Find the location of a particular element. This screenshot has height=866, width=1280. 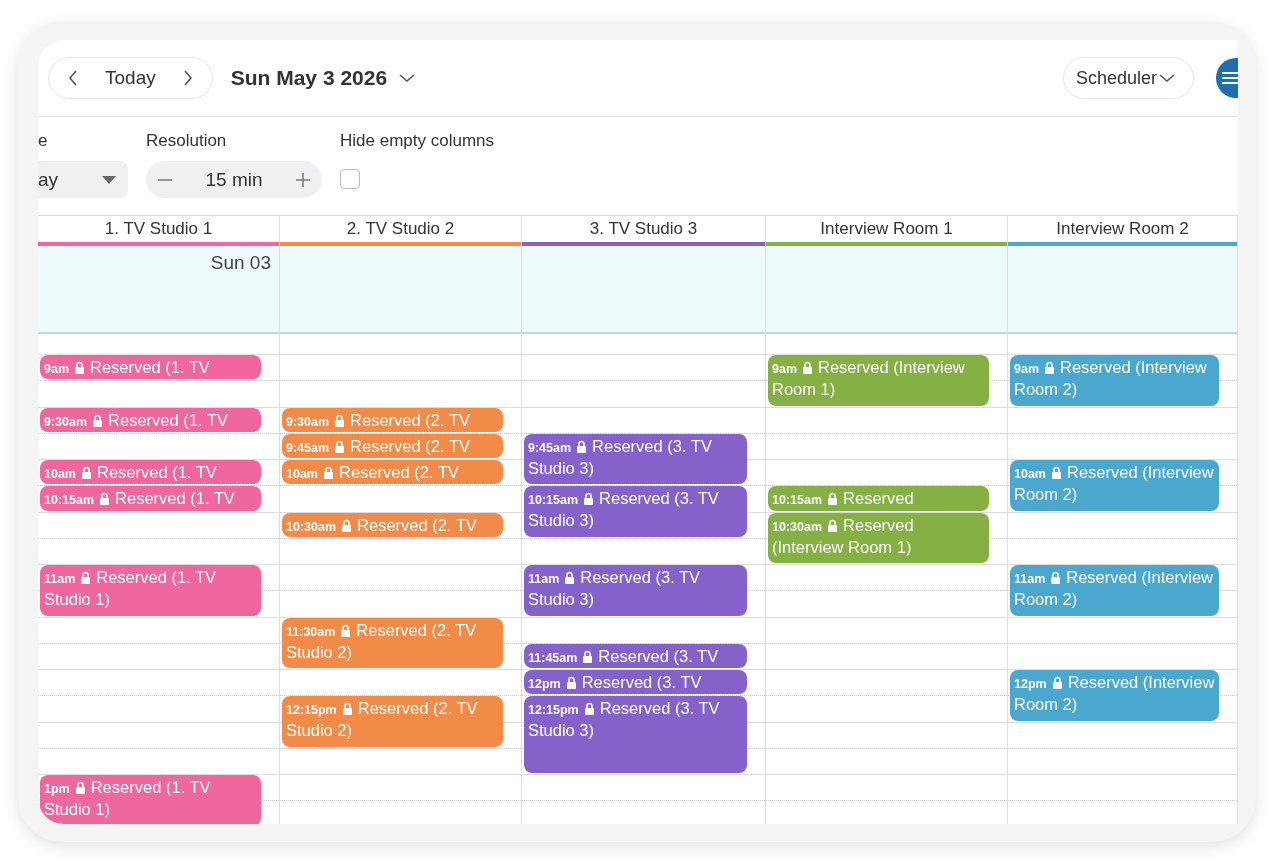

event-block: 10:30am Reserved (2. TV is located at coordinates (392, 524).